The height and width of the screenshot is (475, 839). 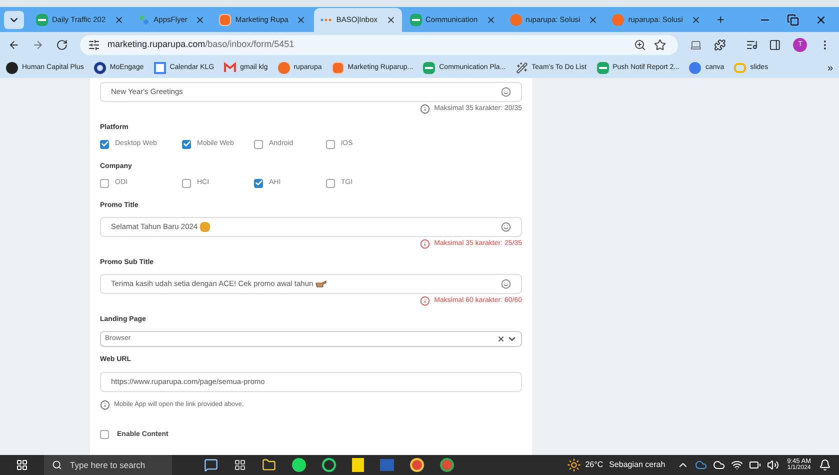 I want to click on forward-icon, so click(x=38, y=45).